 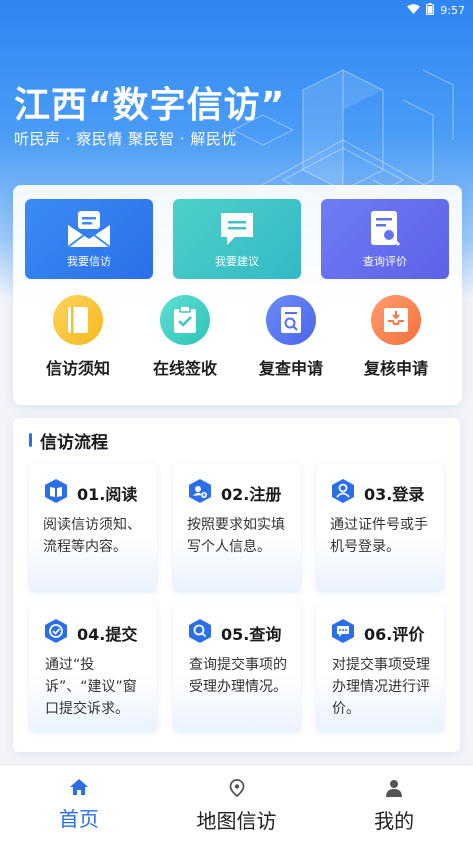 What do you see at coordinates (79, 803) in the screenshot?
I see `tab-home: 首页` at bounding box center [79, 803].